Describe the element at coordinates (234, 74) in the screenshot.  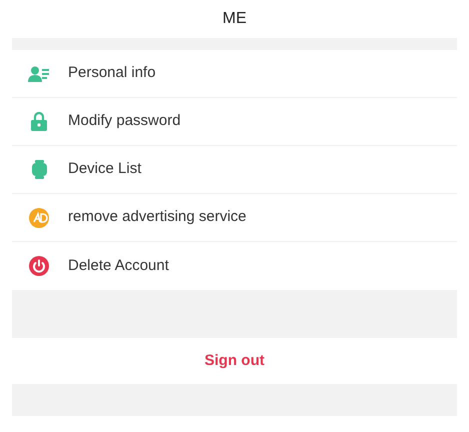
I see `menu-item: Personal info` at that location.